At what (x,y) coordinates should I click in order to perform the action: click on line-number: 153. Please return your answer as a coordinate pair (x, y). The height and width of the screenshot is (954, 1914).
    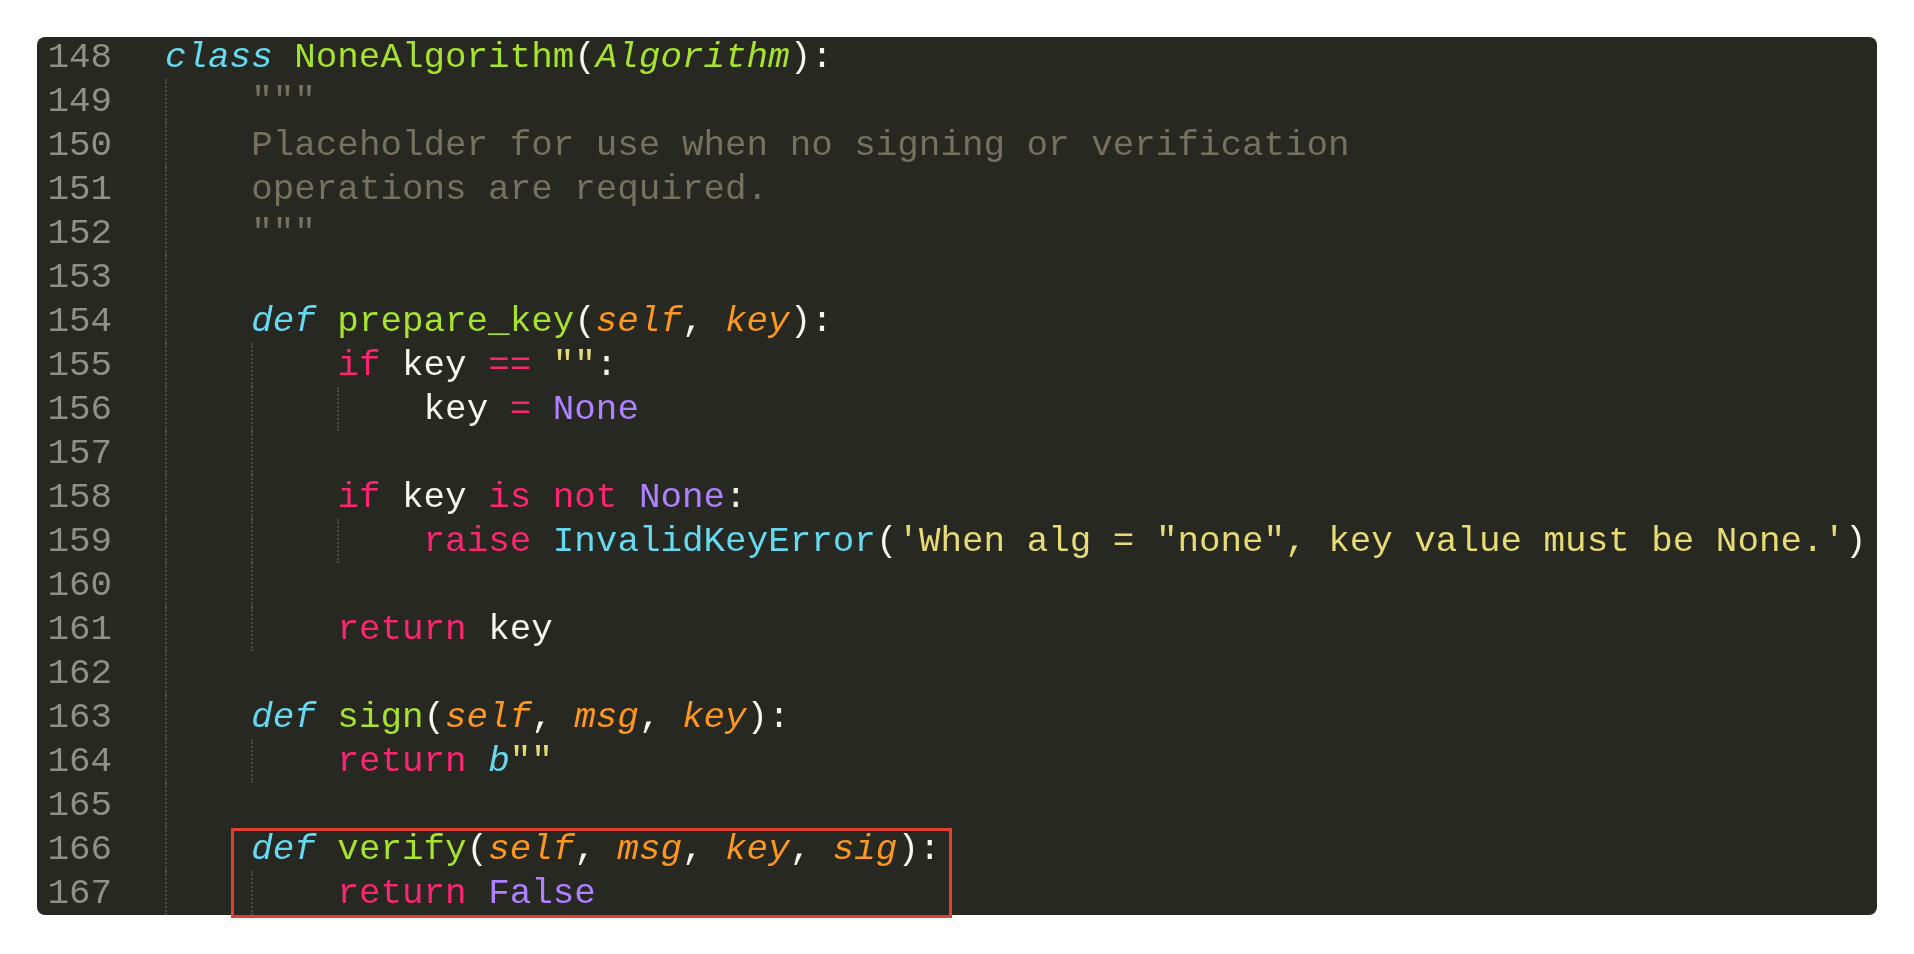
    Looking at the image, I should click on (79, 277).